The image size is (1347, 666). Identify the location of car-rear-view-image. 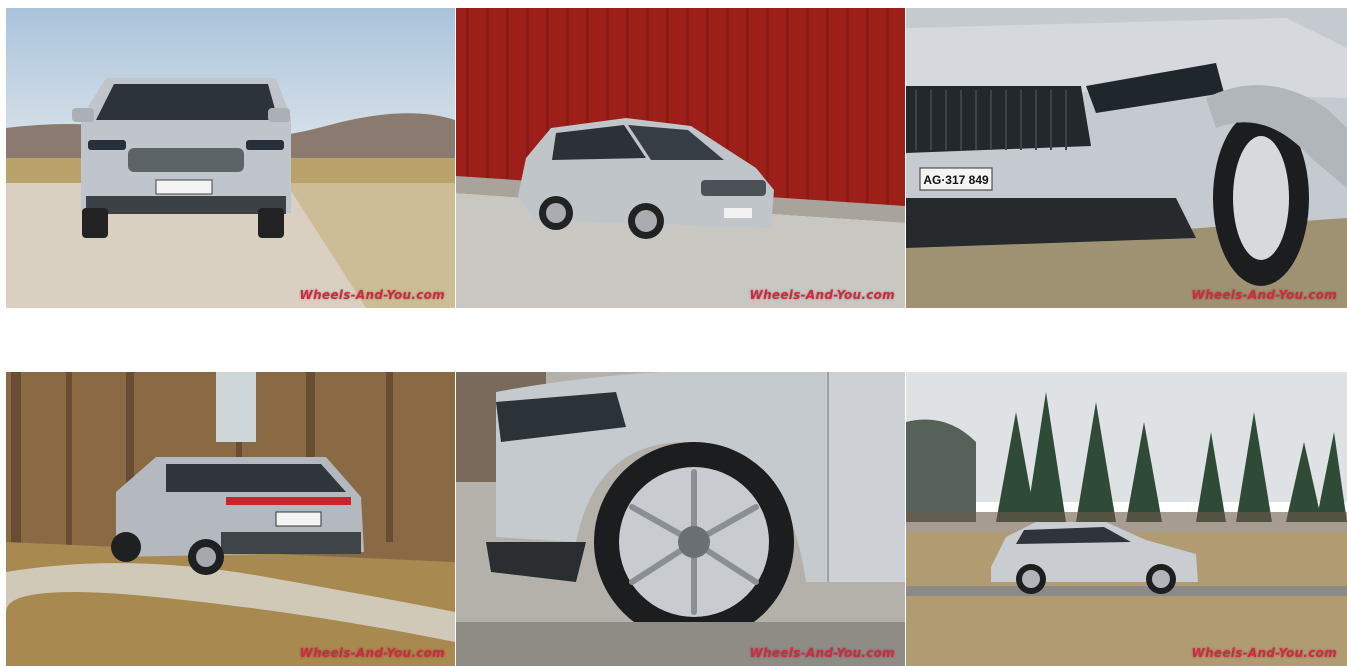
(230, 519).